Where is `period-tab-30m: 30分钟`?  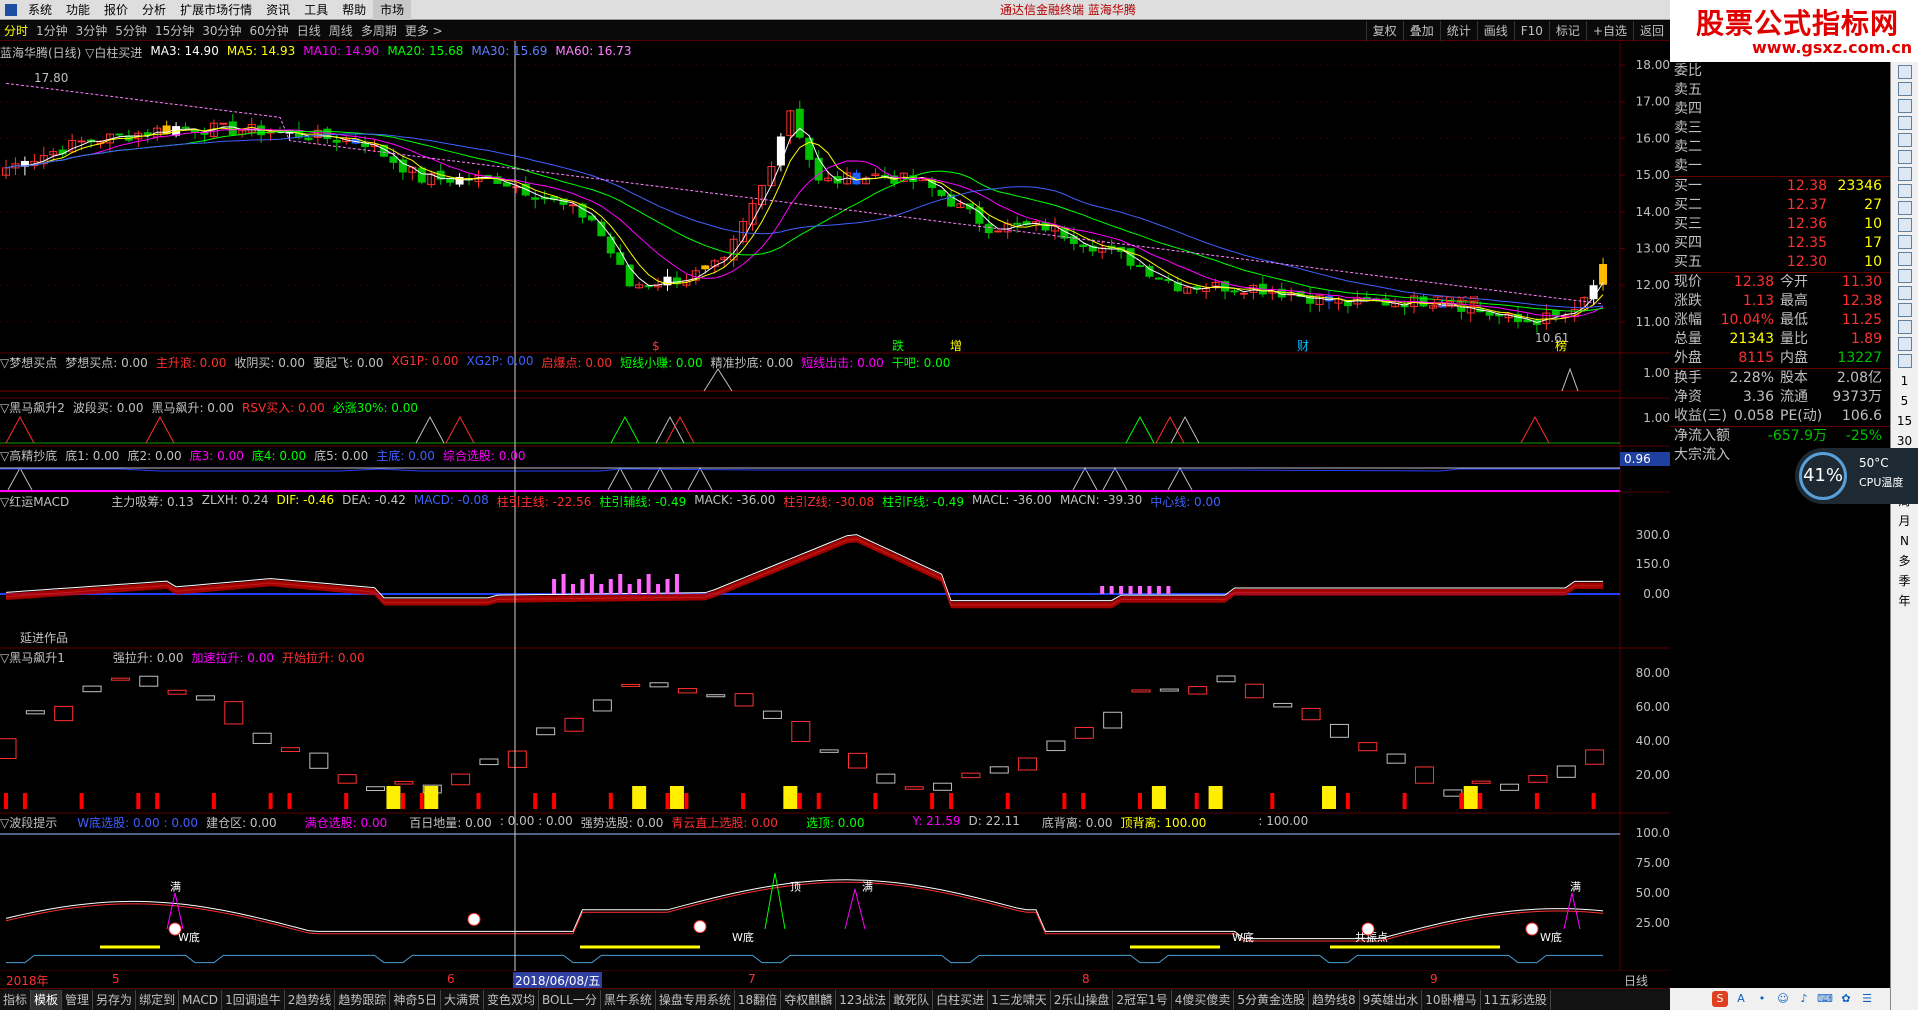 period-tab-30m: 30分钟 is located at coordinates (221, 30).